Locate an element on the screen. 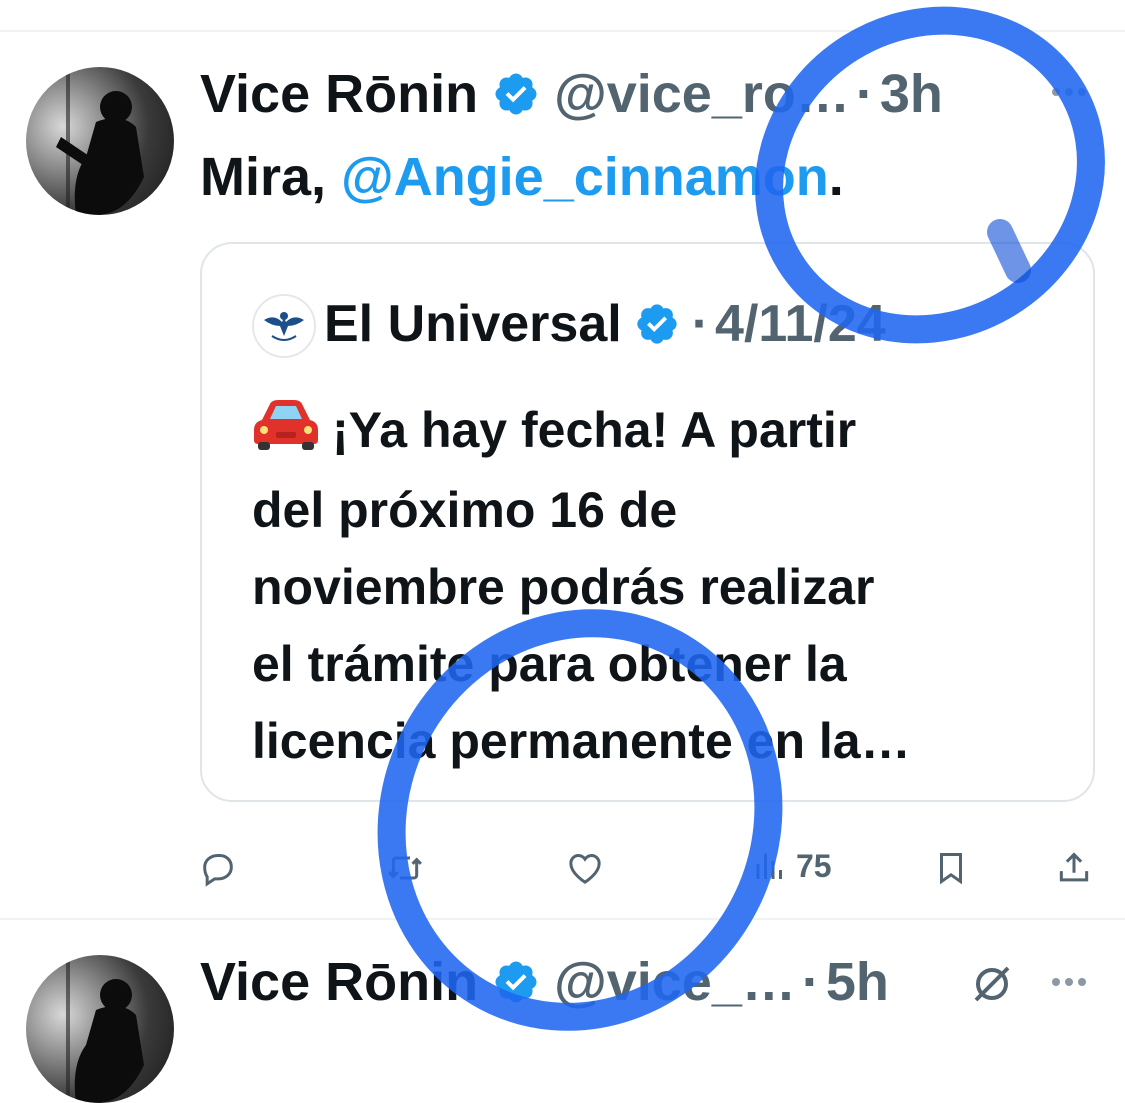 Image resolution: width=1125 pixels, height=1103 pixels. top-divider is located at coordinates (562, 31).